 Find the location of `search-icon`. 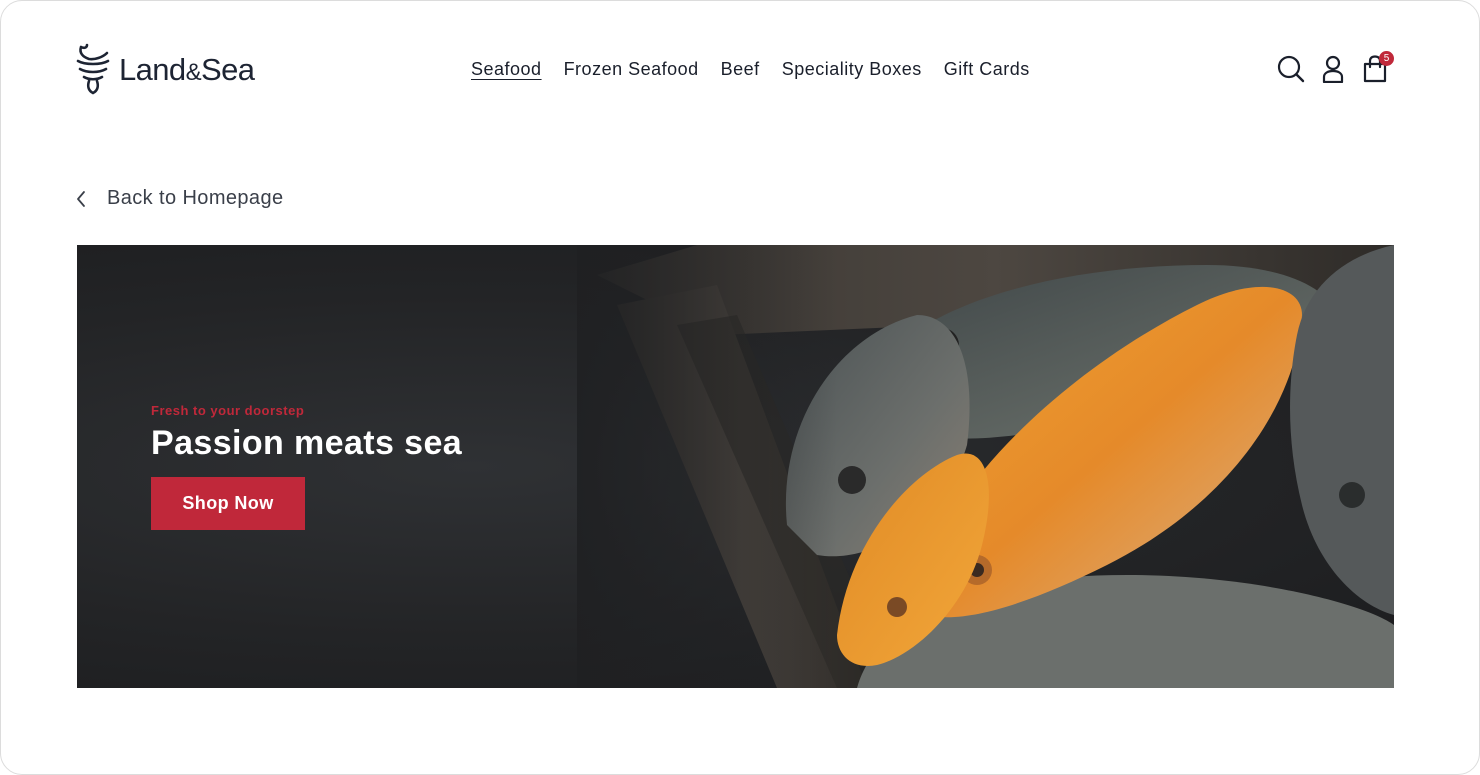

search-icon is located at coordinates (1291, 69).